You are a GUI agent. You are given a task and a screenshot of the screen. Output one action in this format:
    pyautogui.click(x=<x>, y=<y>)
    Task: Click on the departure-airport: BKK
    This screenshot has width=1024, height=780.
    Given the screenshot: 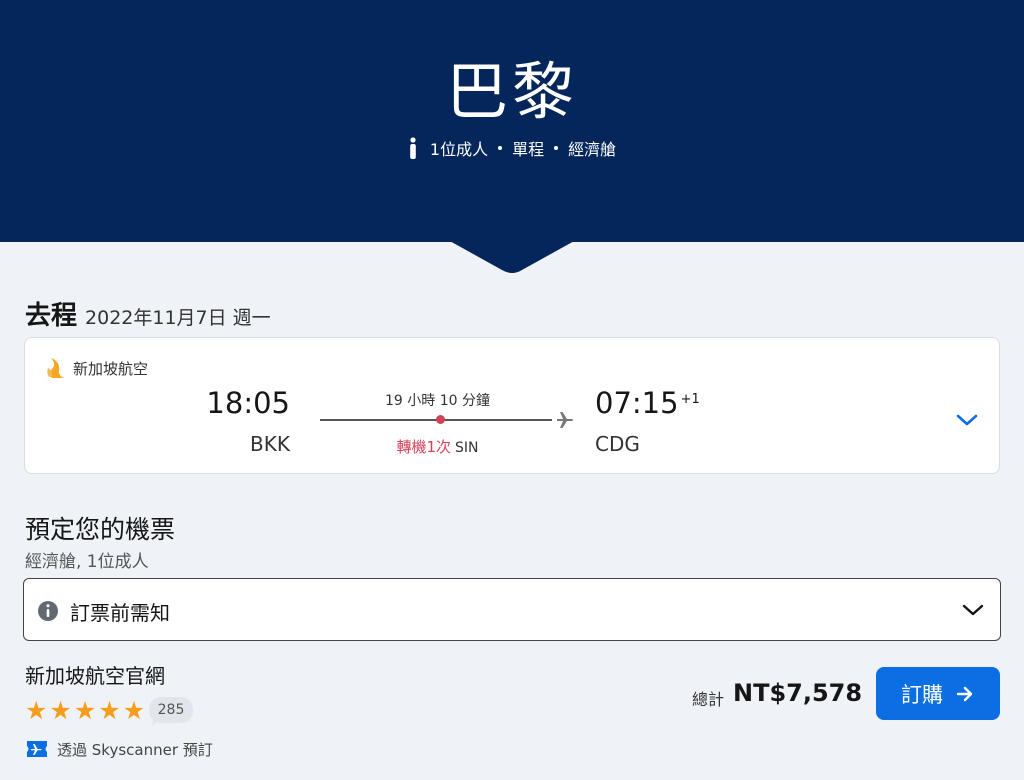 What is the action you would take?
    pyautogui.click(x=270, y=444)
    